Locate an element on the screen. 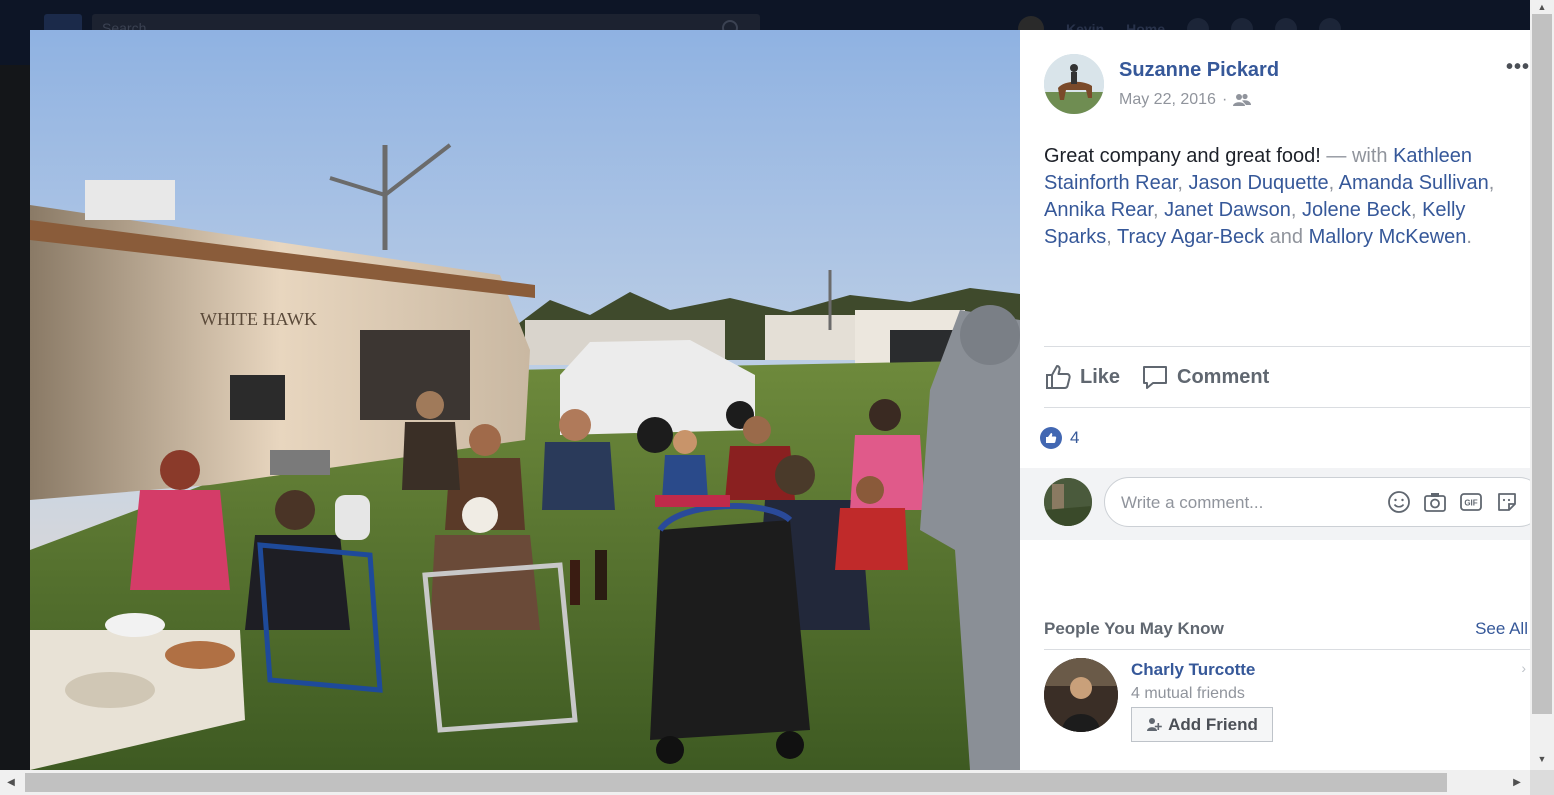  comment-attachment-icons: GIF is located at coordinates (1453, 502).